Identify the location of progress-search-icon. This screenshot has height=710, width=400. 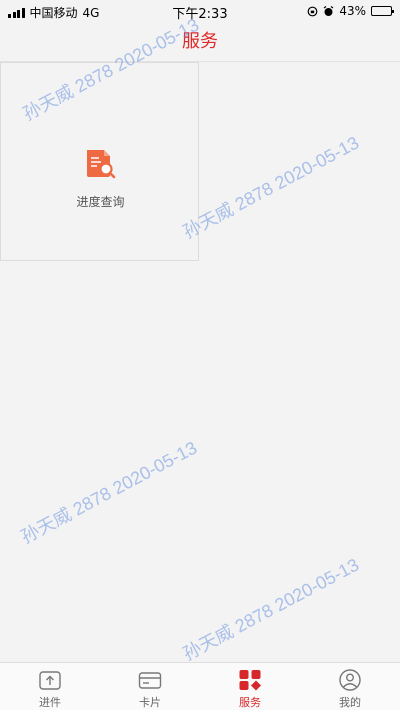
(101, 164).